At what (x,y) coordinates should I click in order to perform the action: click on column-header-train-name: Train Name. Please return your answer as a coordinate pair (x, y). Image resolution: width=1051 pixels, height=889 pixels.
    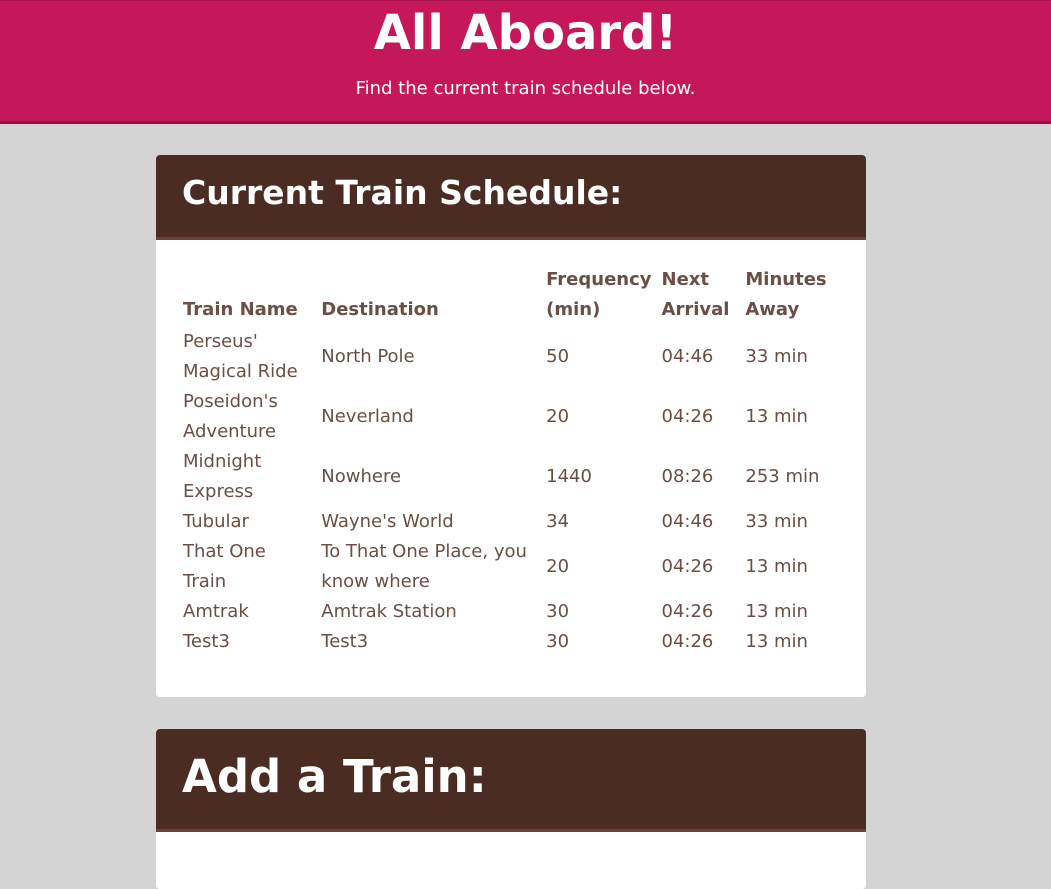
    Looking at the image, I should click on (240, 309).